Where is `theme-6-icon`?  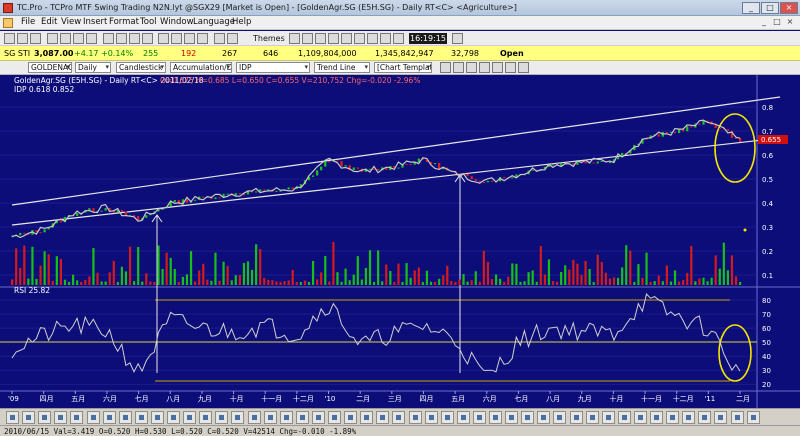
theme-6-icon is located at coordinates (359, 38).